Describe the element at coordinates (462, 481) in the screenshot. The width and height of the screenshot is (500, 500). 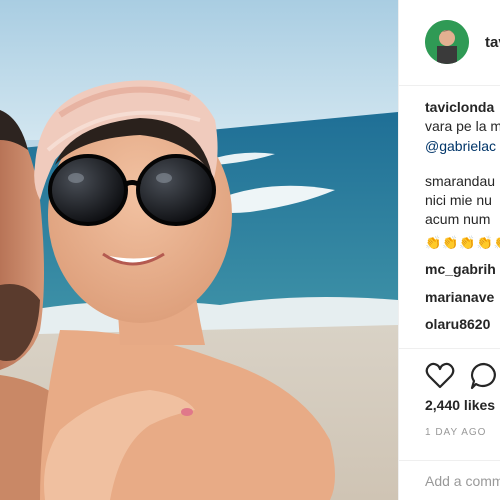
I see `add-comment-input` at that location.